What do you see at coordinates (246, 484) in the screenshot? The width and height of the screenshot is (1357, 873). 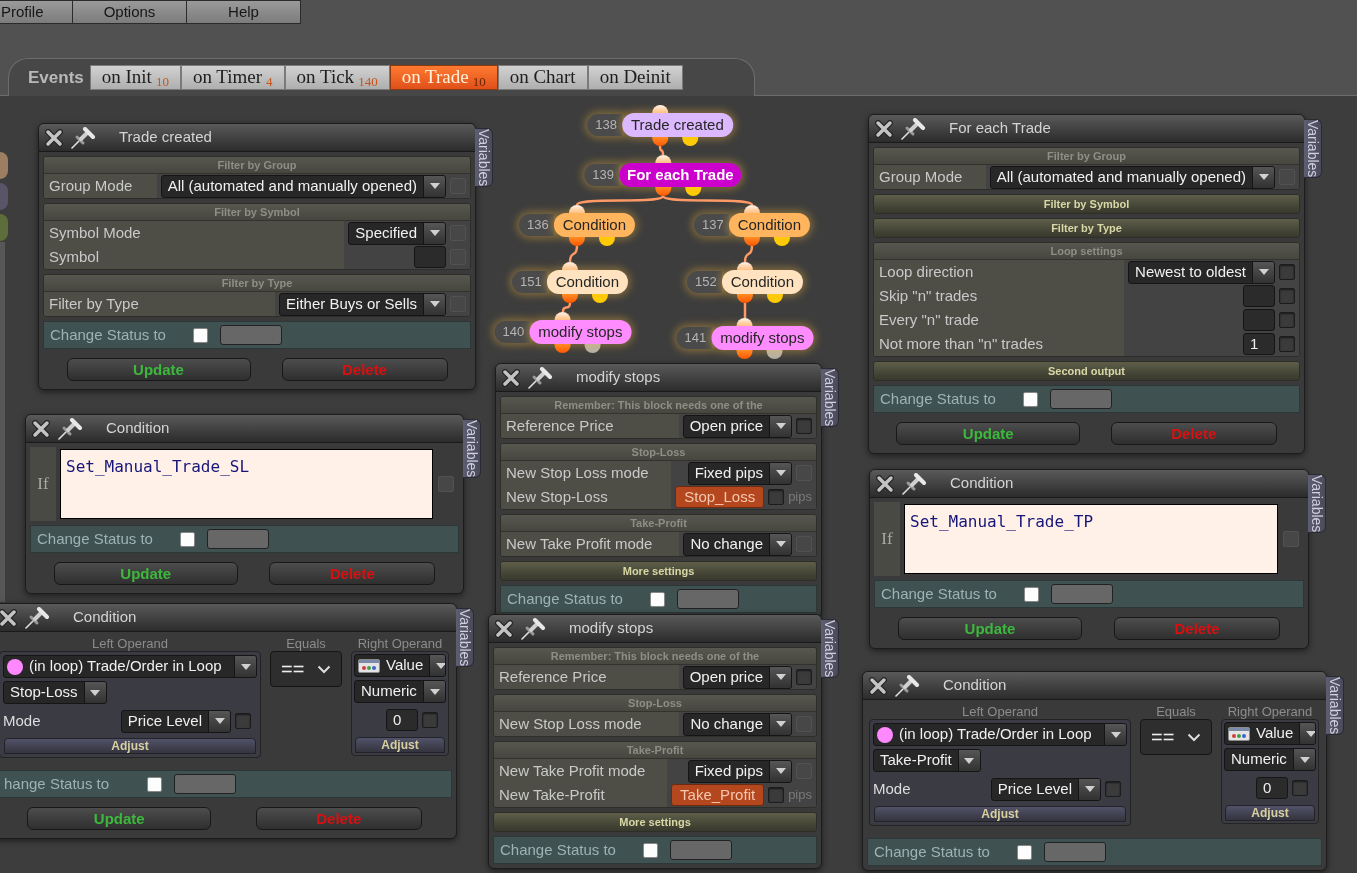 I see `formula-field: Set_Manual_Trade_SL` at bounding box center [246, 484].